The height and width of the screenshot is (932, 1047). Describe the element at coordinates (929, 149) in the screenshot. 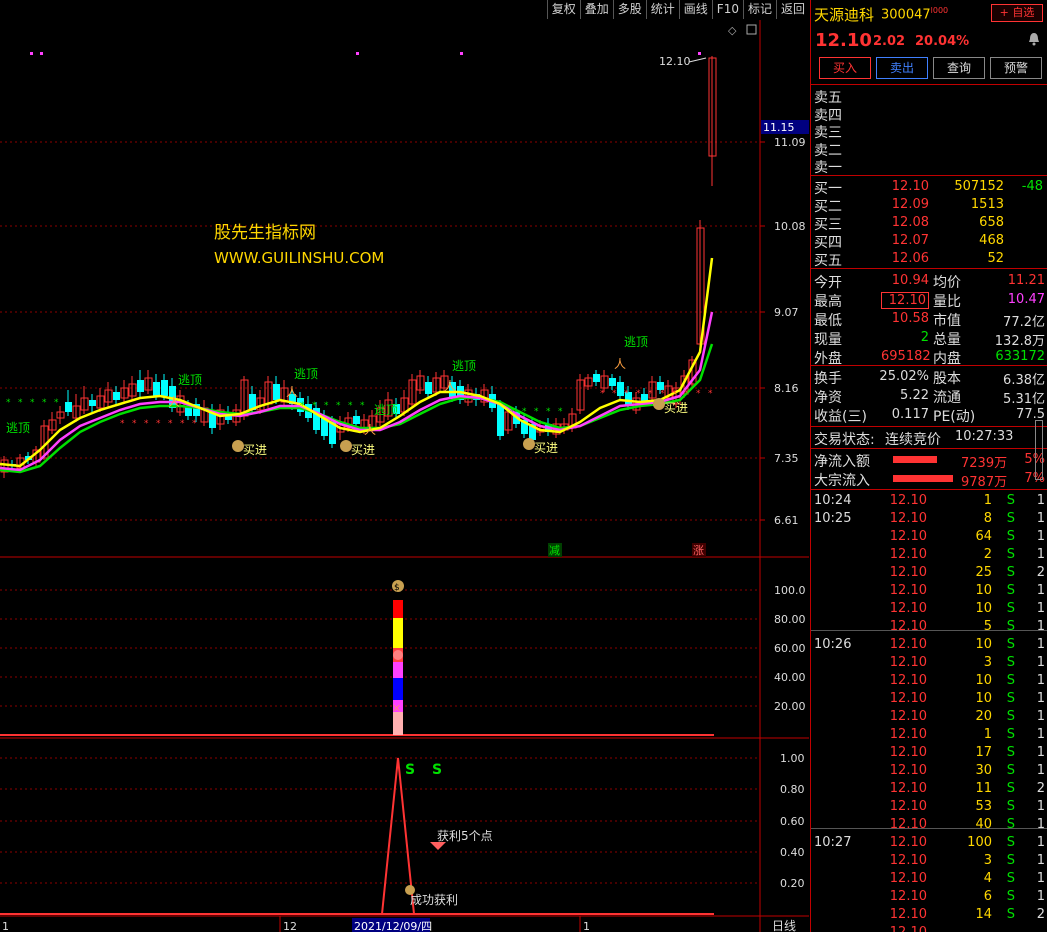

I see `ask-row: 卖二` at that location.